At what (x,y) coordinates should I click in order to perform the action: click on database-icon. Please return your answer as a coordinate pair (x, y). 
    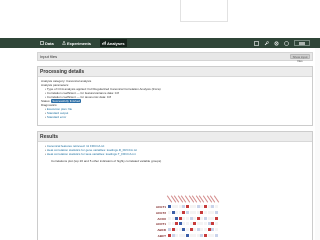
    Looking at the image, I should click on (42, 43).